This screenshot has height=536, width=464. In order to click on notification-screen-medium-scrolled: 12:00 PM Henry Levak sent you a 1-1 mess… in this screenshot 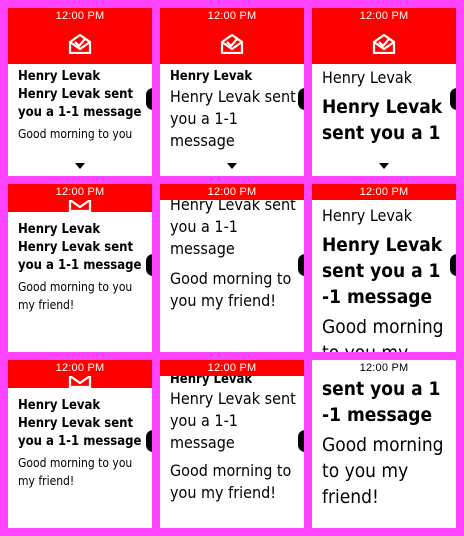, I will do `click(232, 268)`.